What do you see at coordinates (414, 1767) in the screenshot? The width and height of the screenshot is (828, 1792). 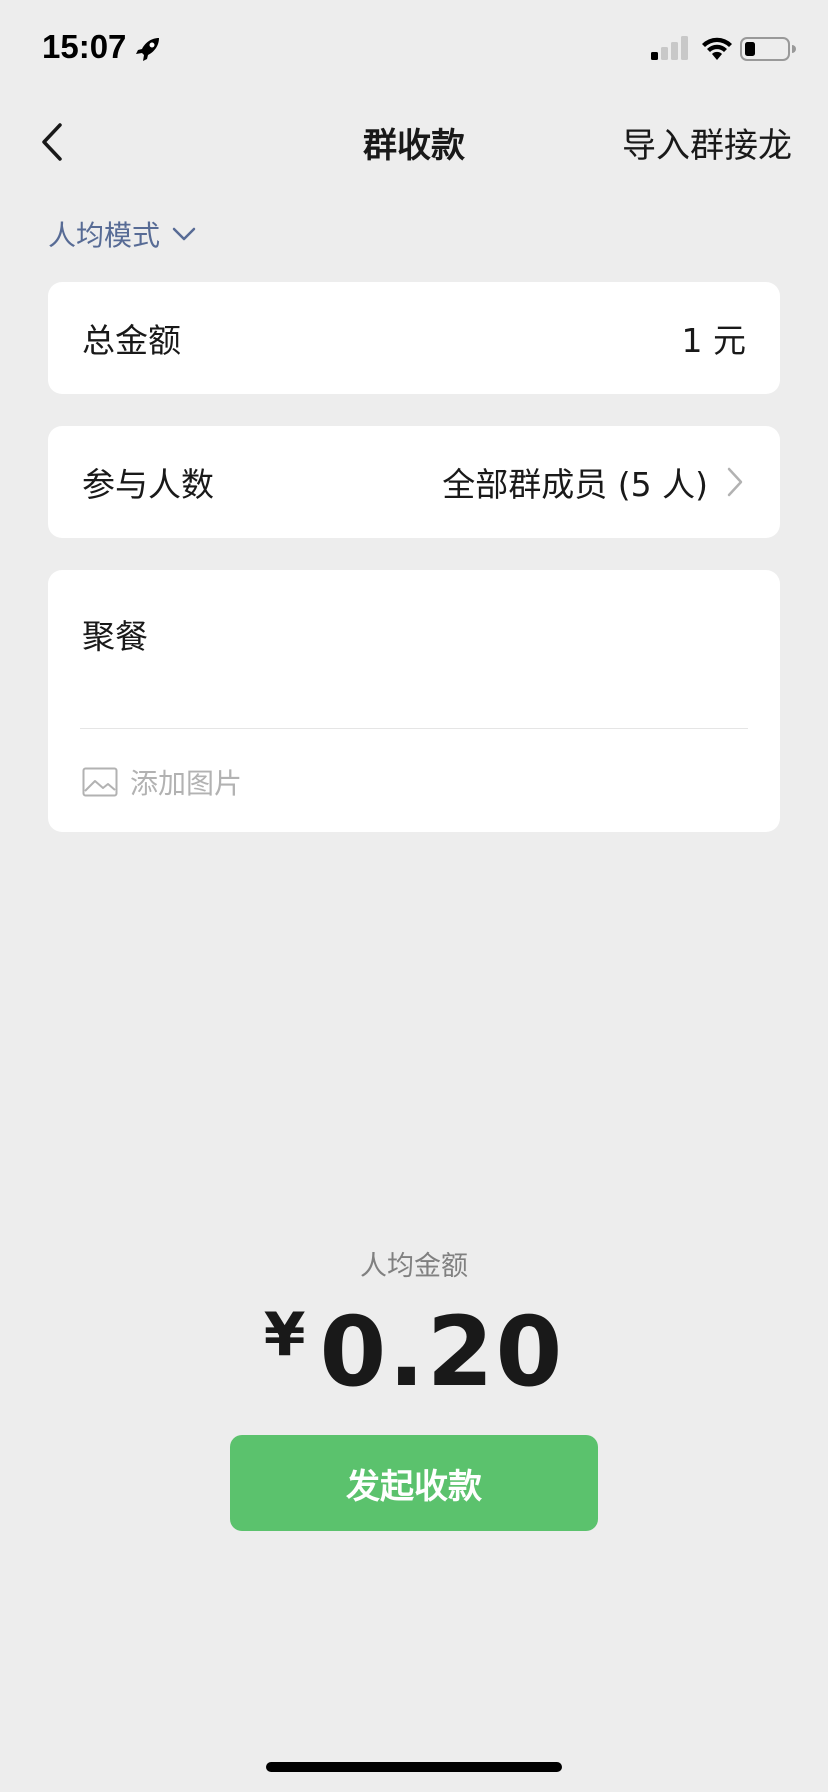 I see `home-indicator` at bounding box center [414, 1767].